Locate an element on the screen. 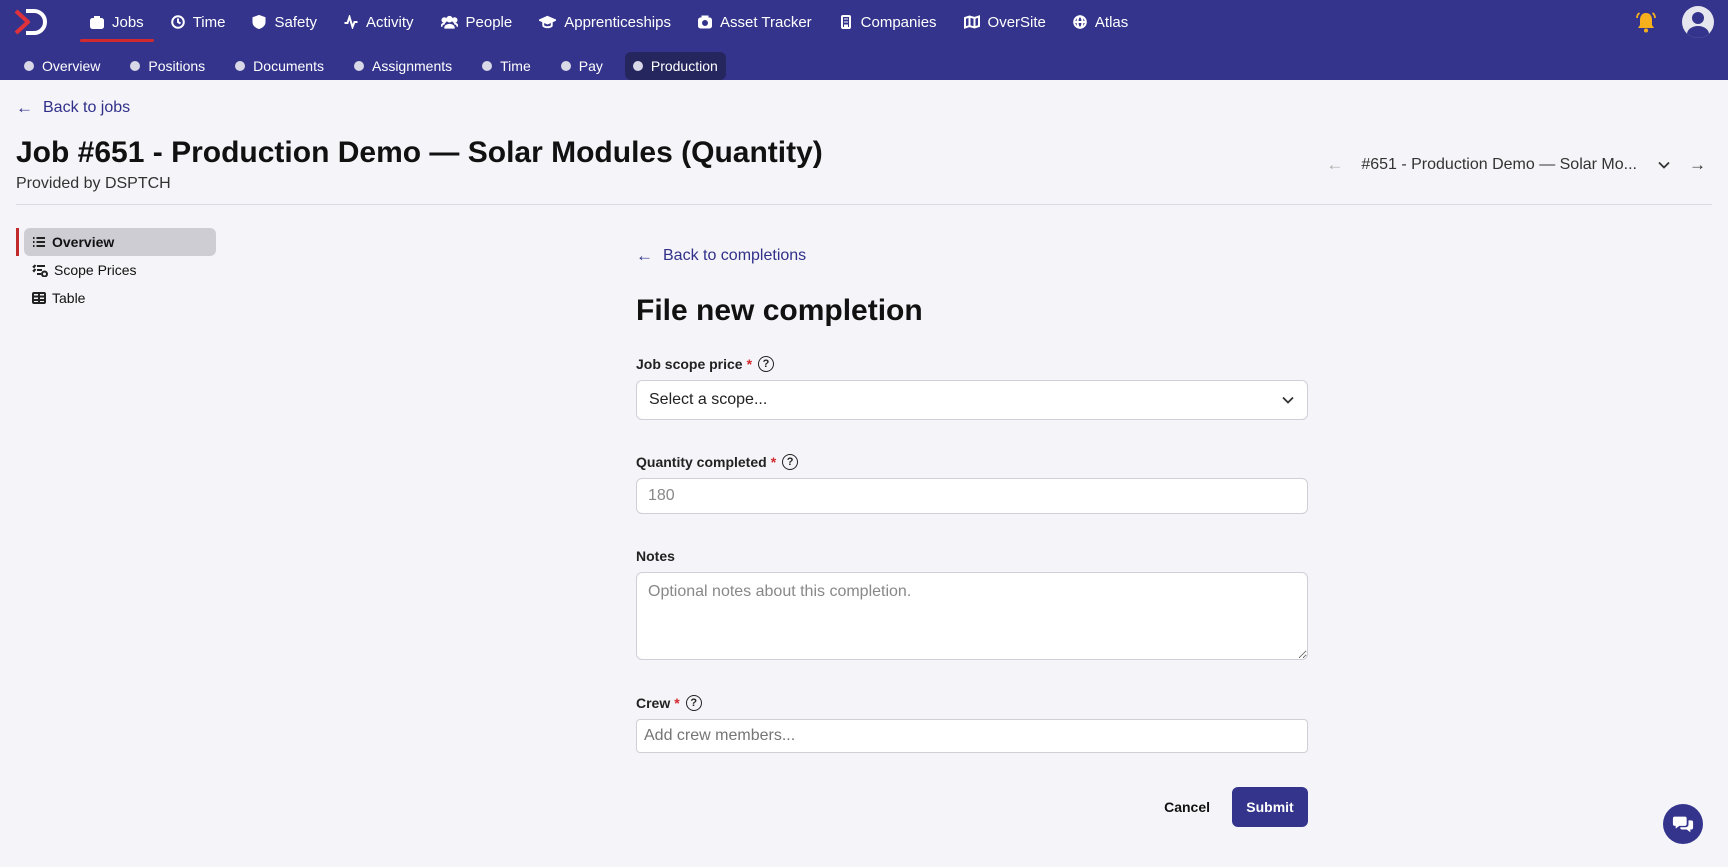 The image size is (1728, 867). form-title: File new completion is located at coordinates (779, 310).